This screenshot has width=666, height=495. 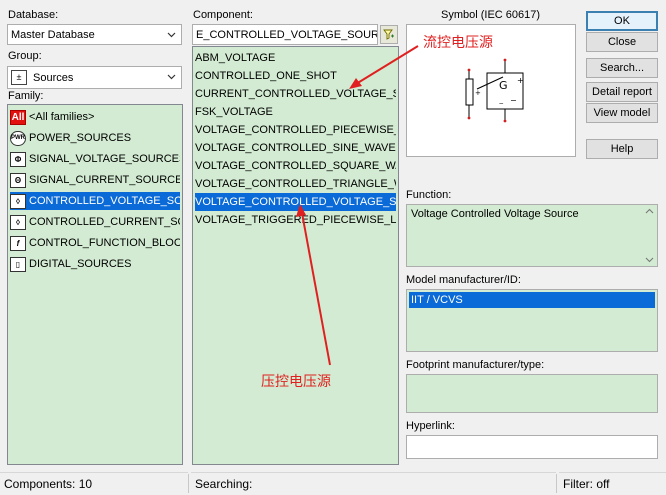 What do you see at coordinates (295, 76) in the screenshot?
I see `component-item: CONTROLLED_ONE_SHOT` at bounding box center [295, 76].